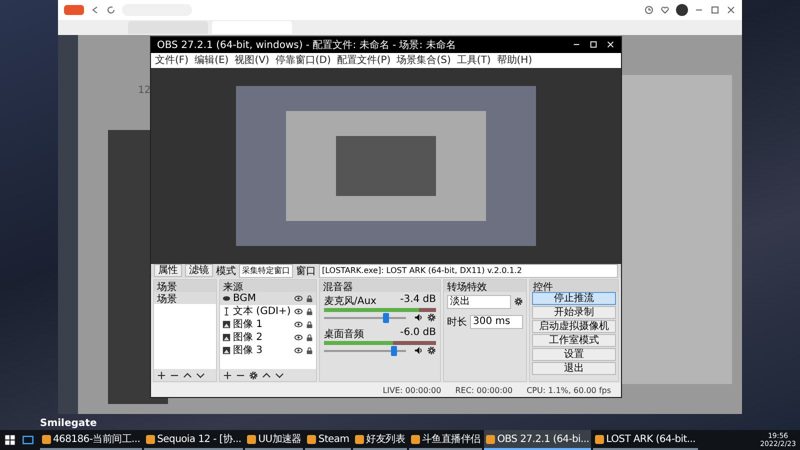 Image resolution: width=800 pixels, height=450 pixels. I want to click on window-dropdown: [LOSTARK.exe]: LOST ARK (64-bit, DX11) v.2.0.1.2, so click(468, 271).